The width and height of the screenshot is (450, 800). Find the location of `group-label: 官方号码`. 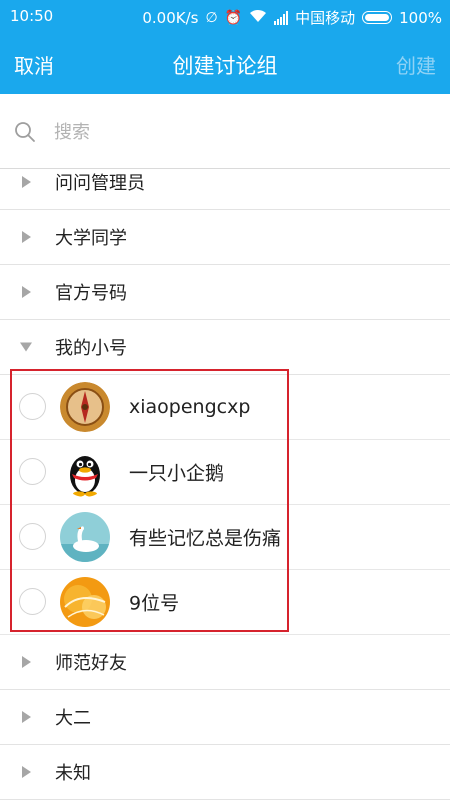

group-label: 官方号码 is located at coordinates (91, 293).